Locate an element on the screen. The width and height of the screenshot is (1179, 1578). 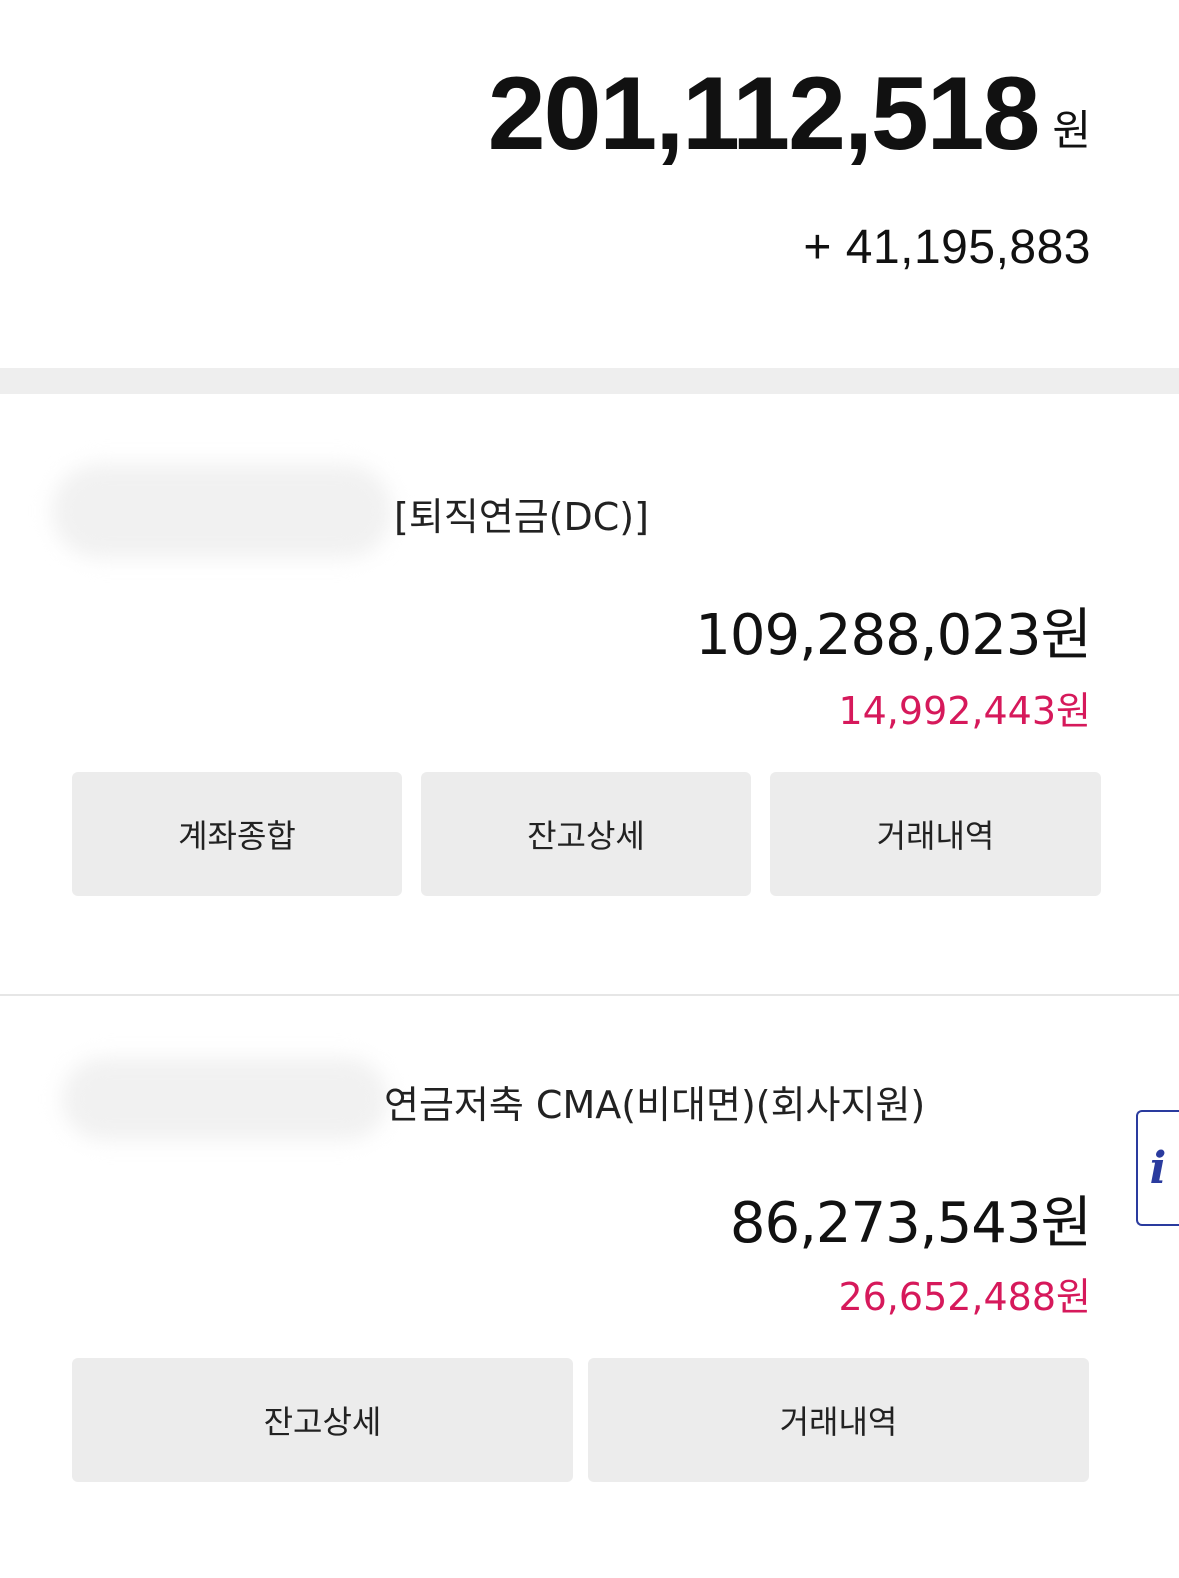
account-name: [퇴직연금(DC)] is located at coordinates (521, 517).